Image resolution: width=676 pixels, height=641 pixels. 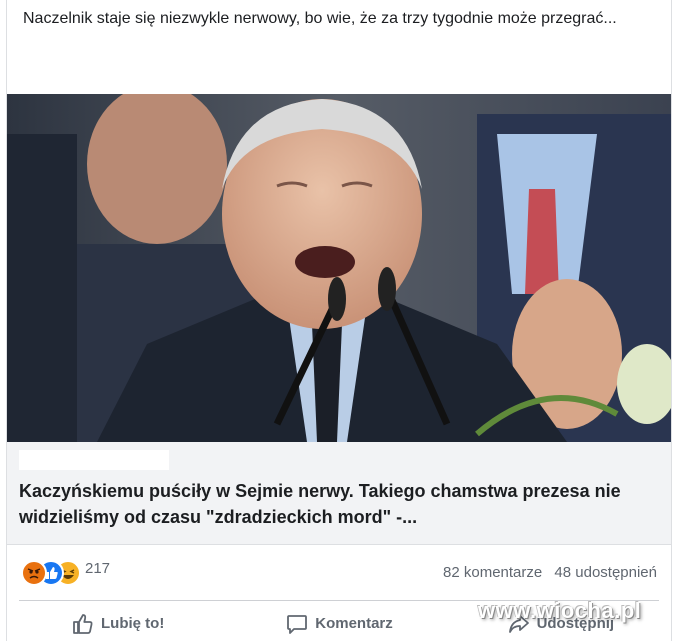 I want to click on shares-count: 48 udostępnień, so click(x=605, y=572).